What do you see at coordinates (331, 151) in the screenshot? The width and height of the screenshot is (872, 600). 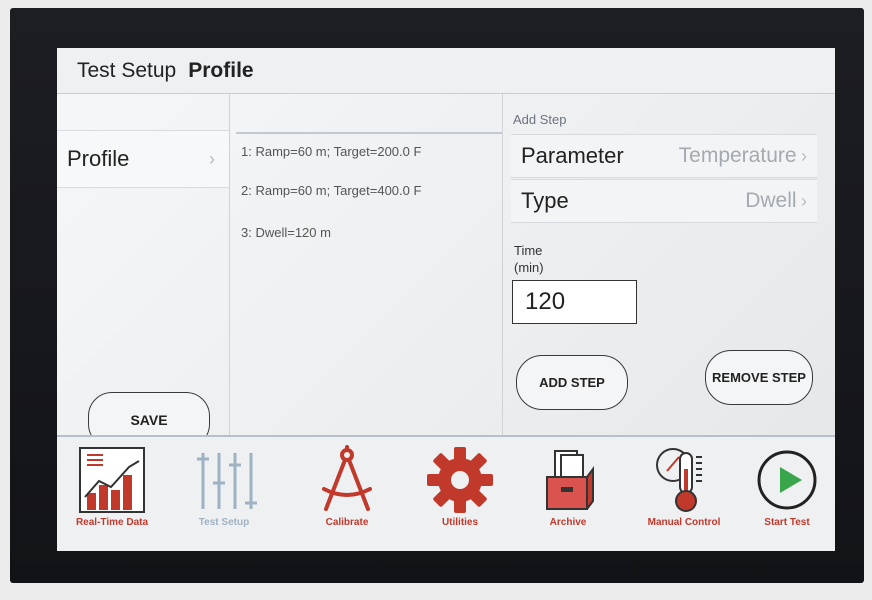 I see `list-item: 1: Ramp=60 m; Target=200.0 F` at bounding box center [331, 151].